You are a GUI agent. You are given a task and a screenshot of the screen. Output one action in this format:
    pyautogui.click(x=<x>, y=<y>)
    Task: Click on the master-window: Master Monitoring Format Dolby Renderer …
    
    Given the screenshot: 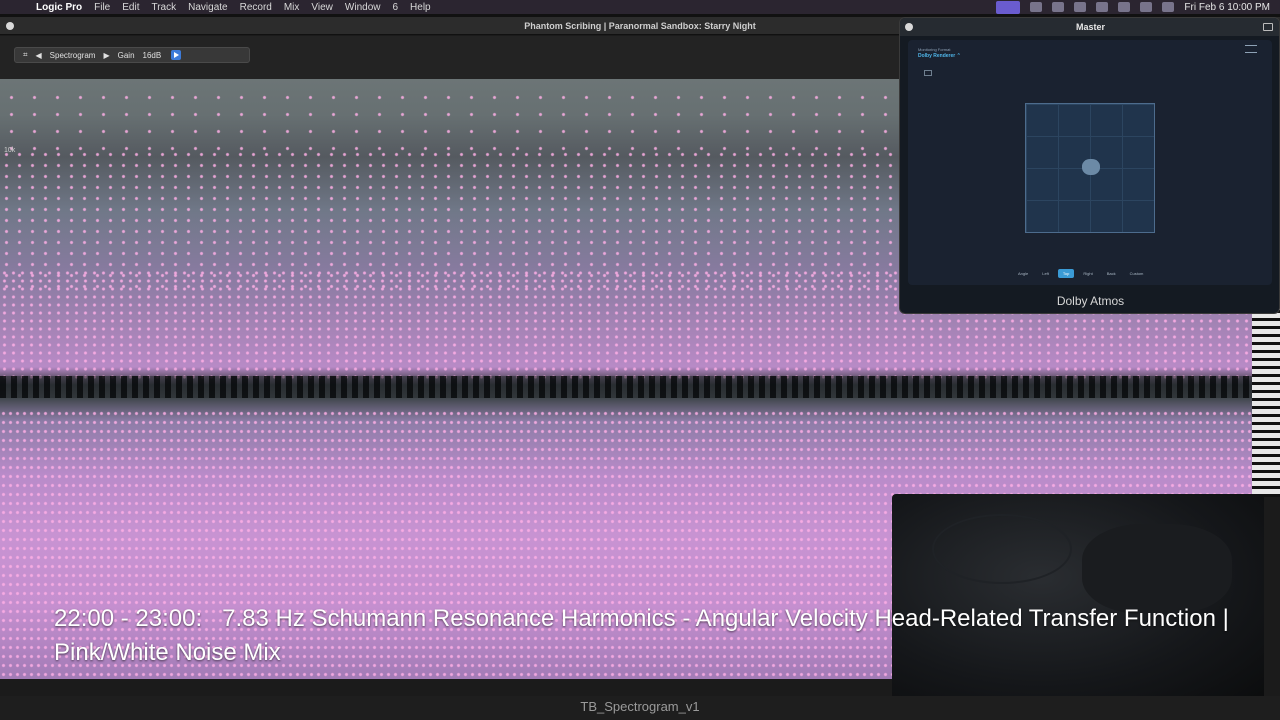 What is the action you would take?
    pyautogui.click(x=1089, y=165)
    